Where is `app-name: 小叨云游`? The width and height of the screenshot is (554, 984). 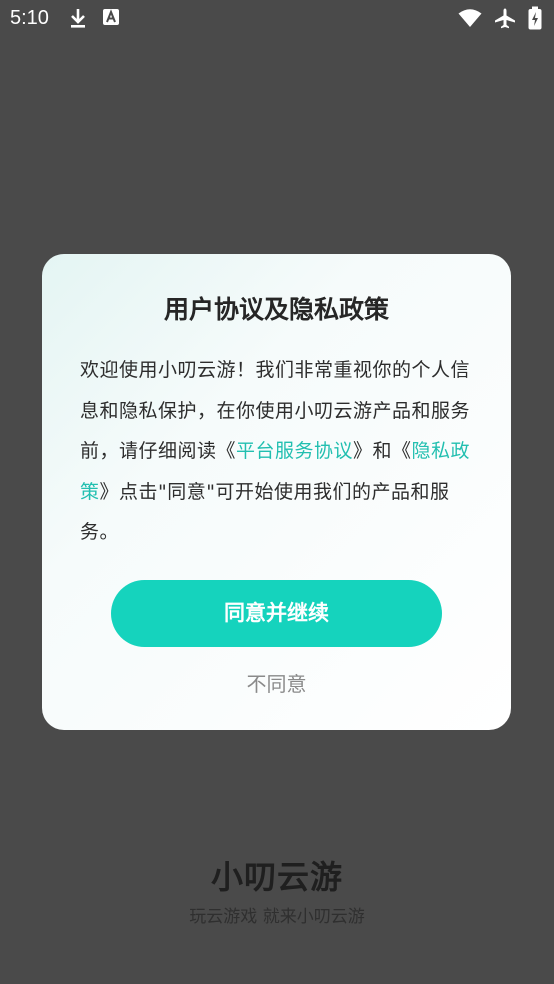 app-name: 小叨云游 is located at coordinates (276, 877).